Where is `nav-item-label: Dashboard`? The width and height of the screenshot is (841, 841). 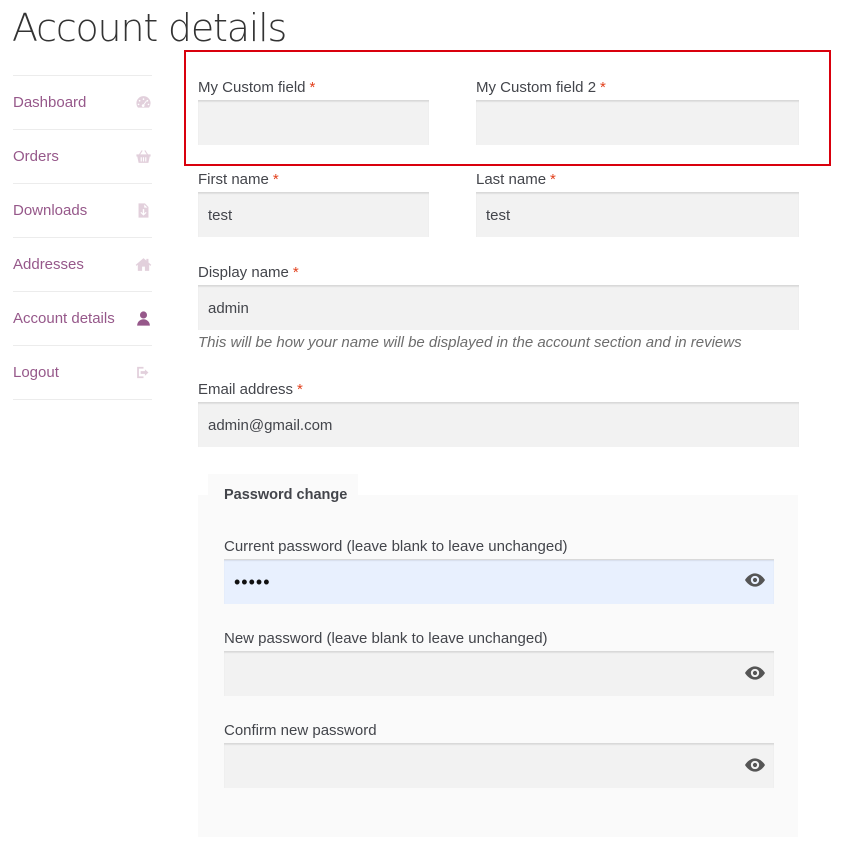 nav-item-label: Dashboard is located at coordinates (50, 102).